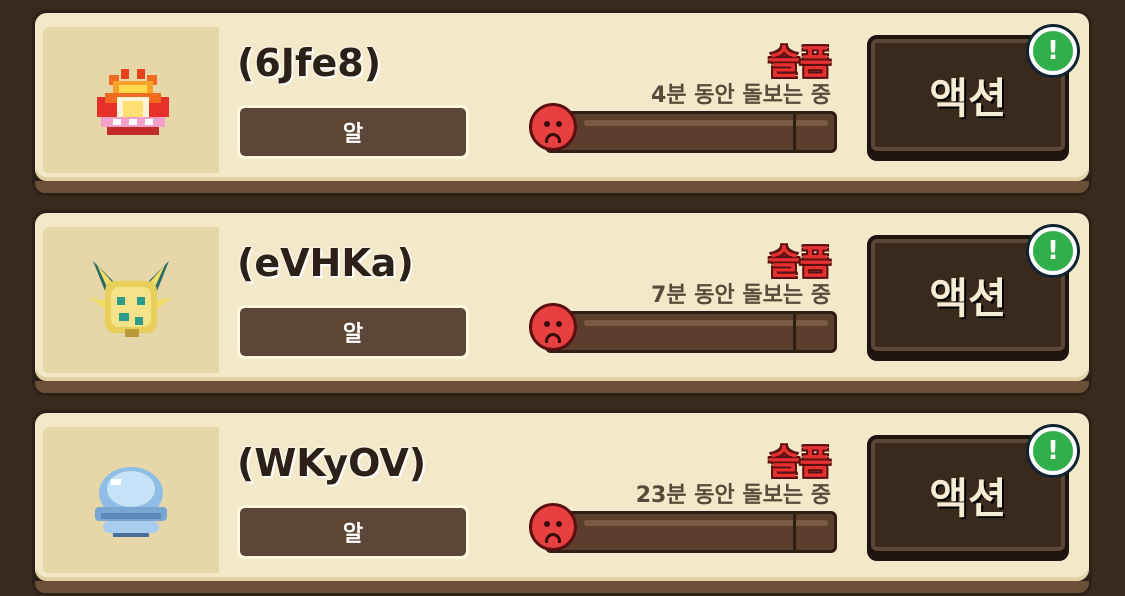  I want to click on pet-name: (WKyOV), so click(332, 463).